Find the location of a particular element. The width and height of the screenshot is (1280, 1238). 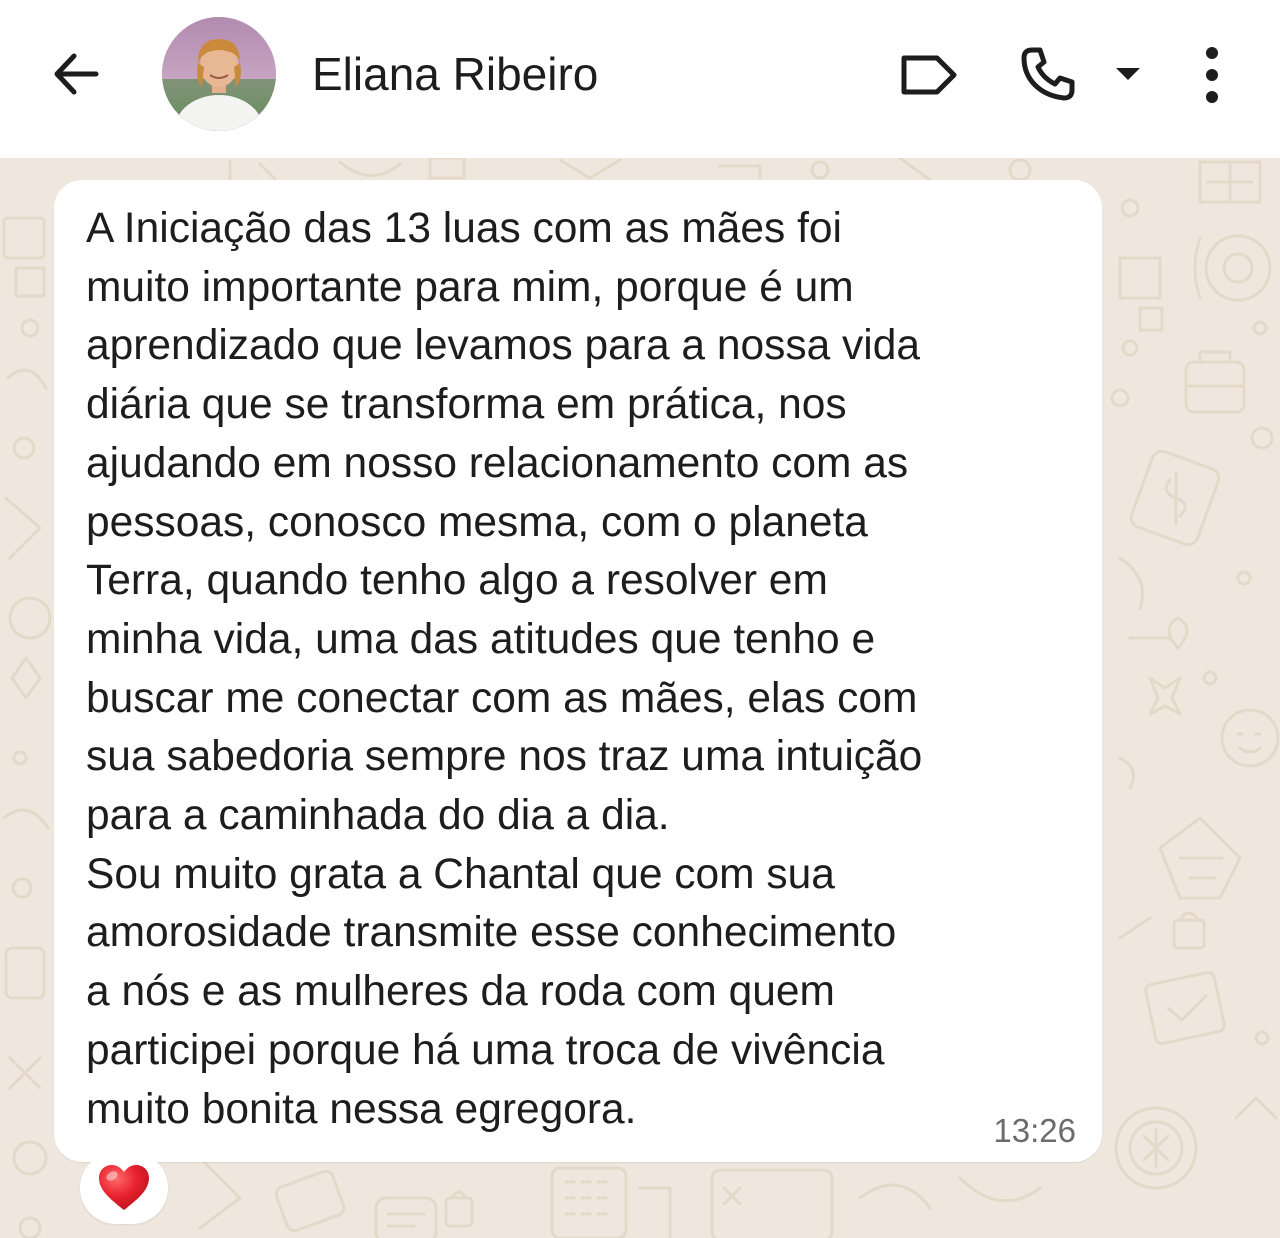

heart-icon is located at coordinates (124, 1187).